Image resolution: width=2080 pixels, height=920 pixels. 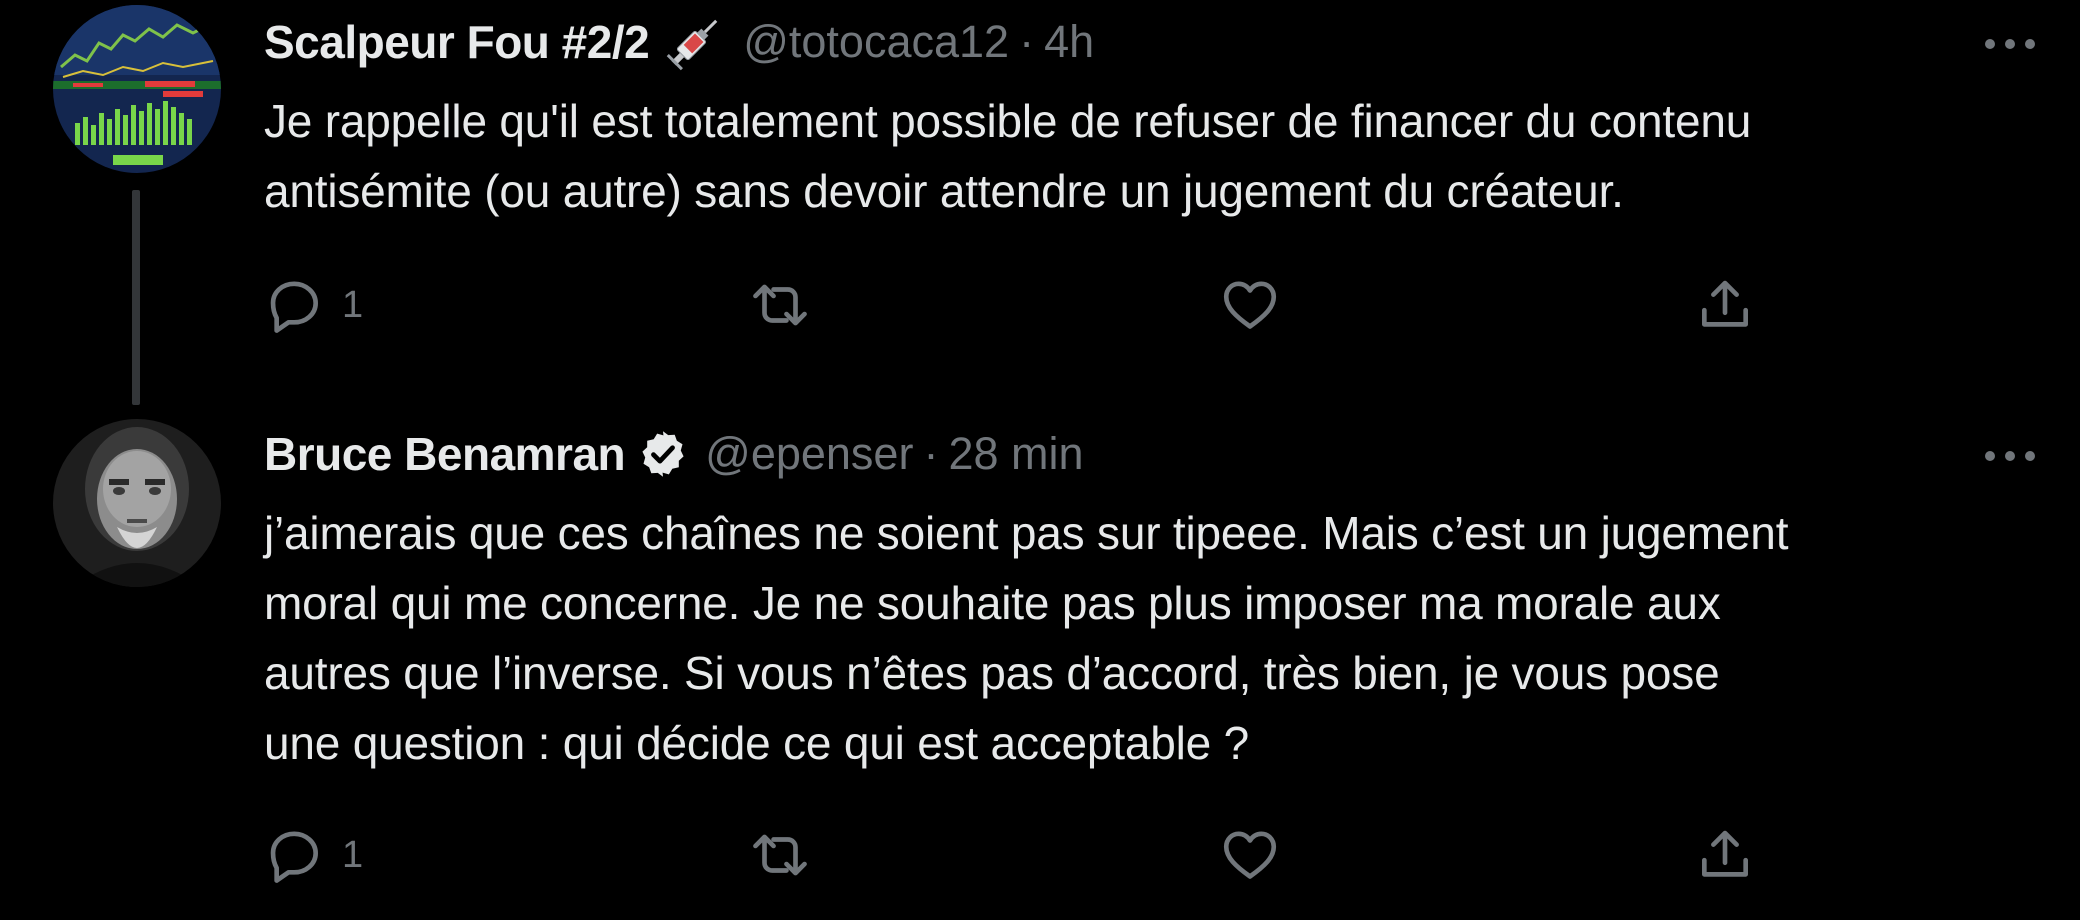 I want to click on tweet-header: Bruce Benamran @epenser · 28 min, so click(x=674, y=454).